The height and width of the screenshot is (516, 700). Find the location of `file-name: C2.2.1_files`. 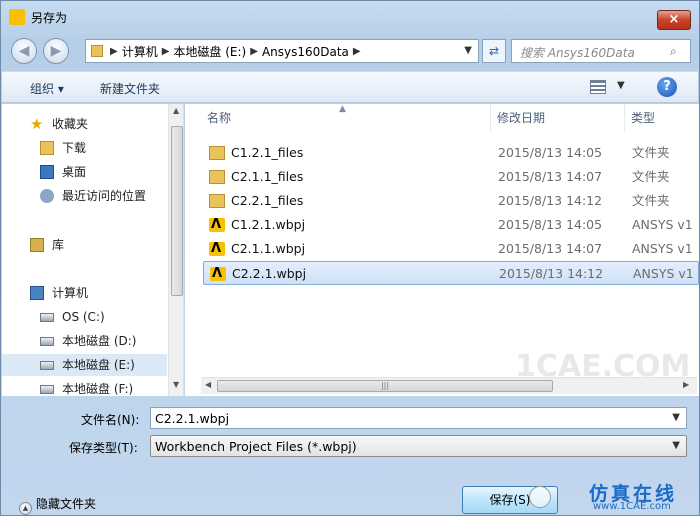

file-name: C2.2.1_files is located at coordinates (267, 200).